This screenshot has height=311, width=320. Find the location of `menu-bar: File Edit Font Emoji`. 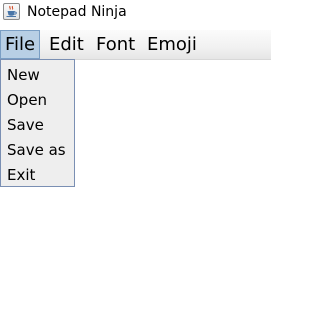

menu-bar: File Edit Font Emoji is located at coordinates (135, 45).